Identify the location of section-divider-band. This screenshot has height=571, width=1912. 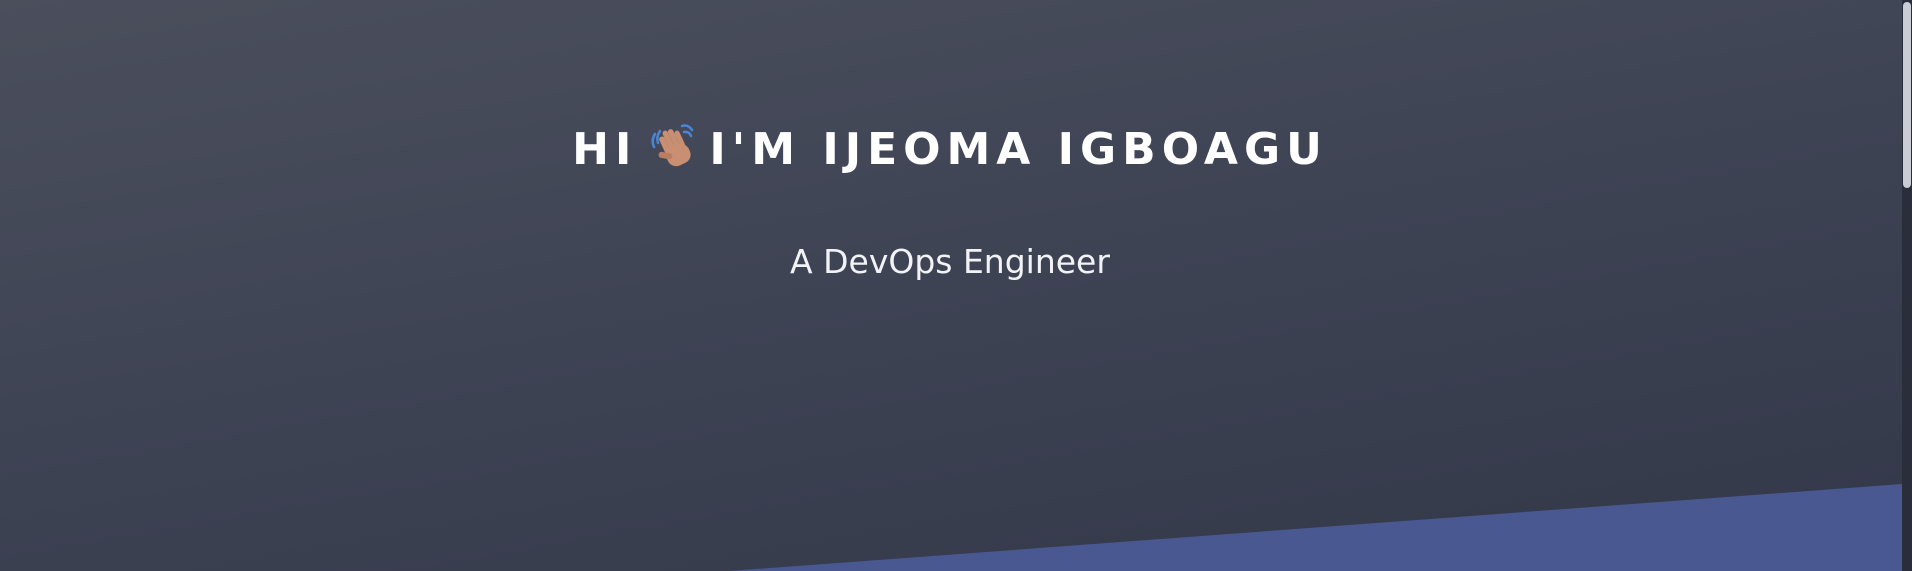
(1316, 527).